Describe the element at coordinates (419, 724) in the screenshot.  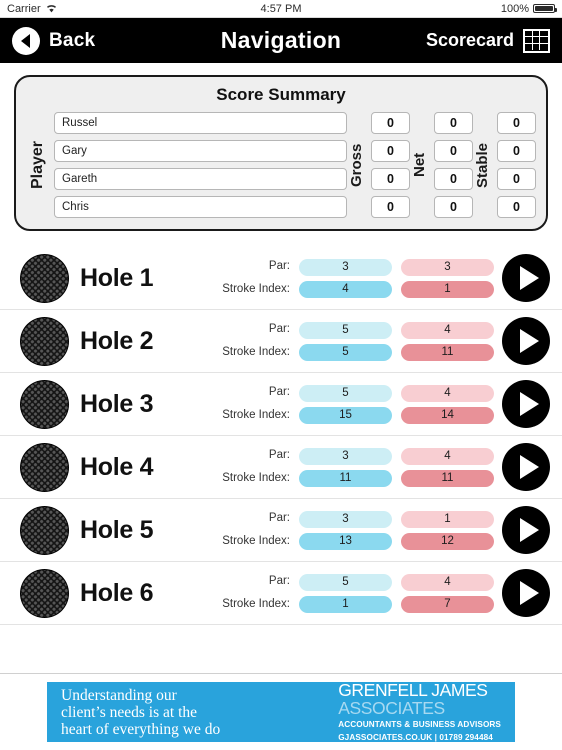
I see `ad-subtitle-line1: ACCOUNTANTS & BUSINESS ADVISORS` at that location.